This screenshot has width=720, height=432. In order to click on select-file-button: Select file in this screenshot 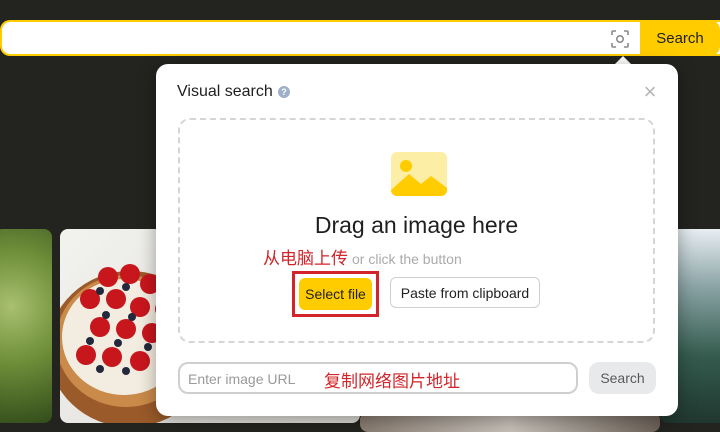, I will do `click(335, 294)`.